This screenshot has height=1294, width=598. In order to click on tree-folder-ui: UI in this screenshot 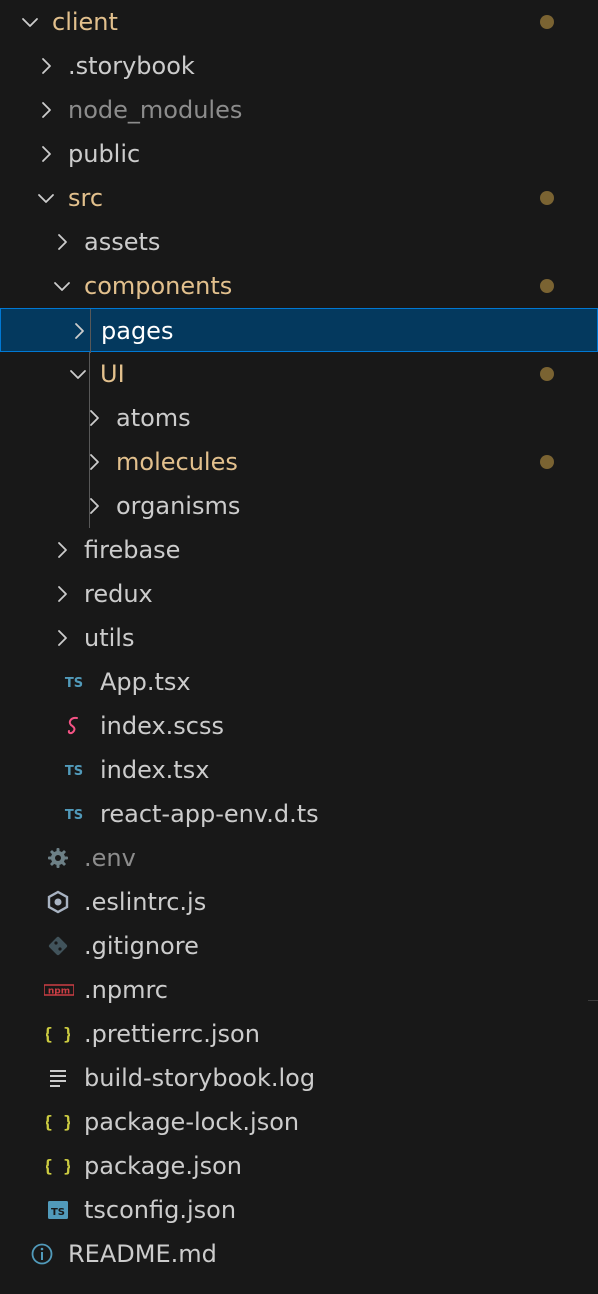, I will do `click(299, 374)`.